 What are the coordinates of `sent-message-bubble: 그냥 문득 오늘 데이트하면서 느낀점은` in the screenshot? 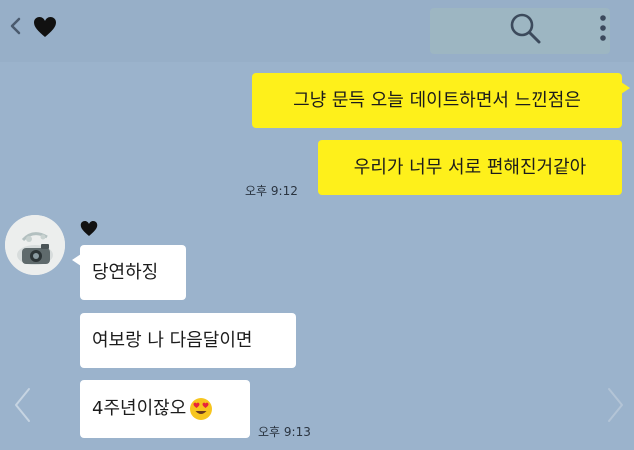 It's located at (437, 100).